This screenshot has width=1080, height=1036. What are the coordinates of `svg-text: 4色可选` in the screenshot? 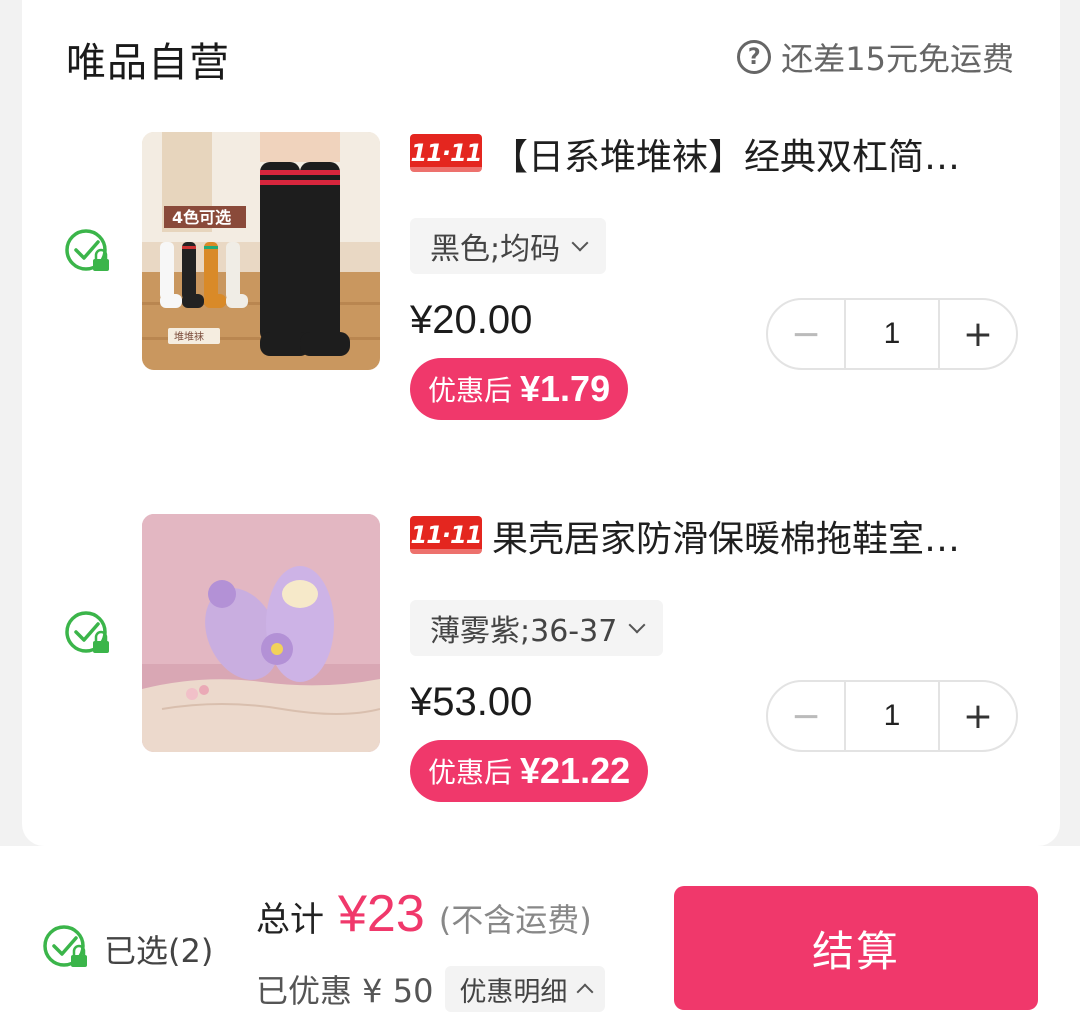 It's located at (201, 217).